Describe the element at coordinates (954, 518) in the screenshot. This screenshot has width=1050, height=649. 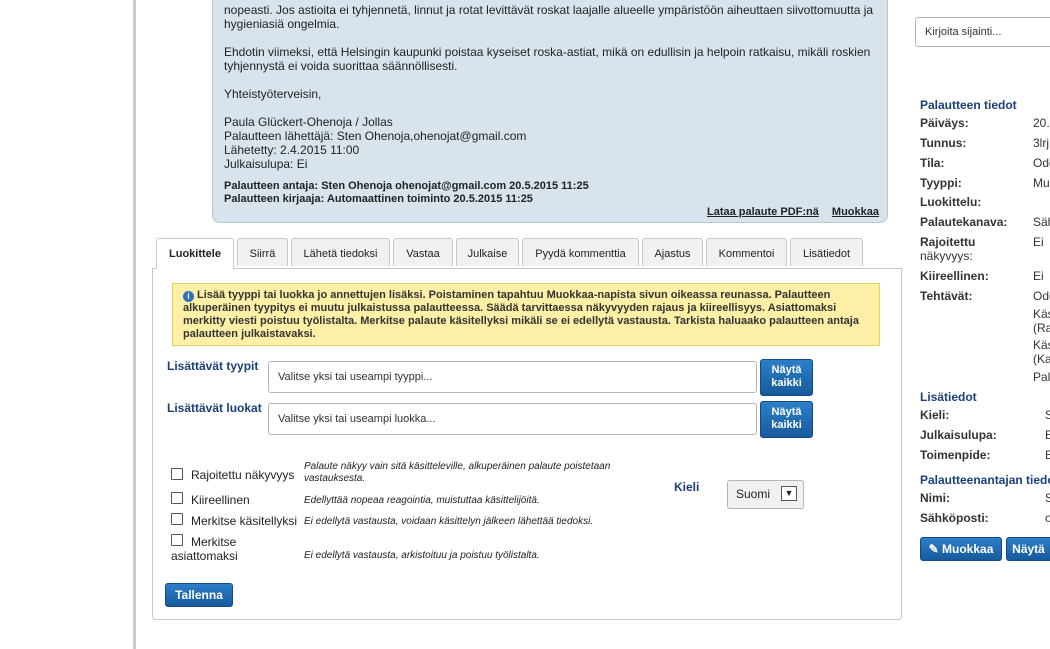
I see `info-key: Sähköposti:` at that location.